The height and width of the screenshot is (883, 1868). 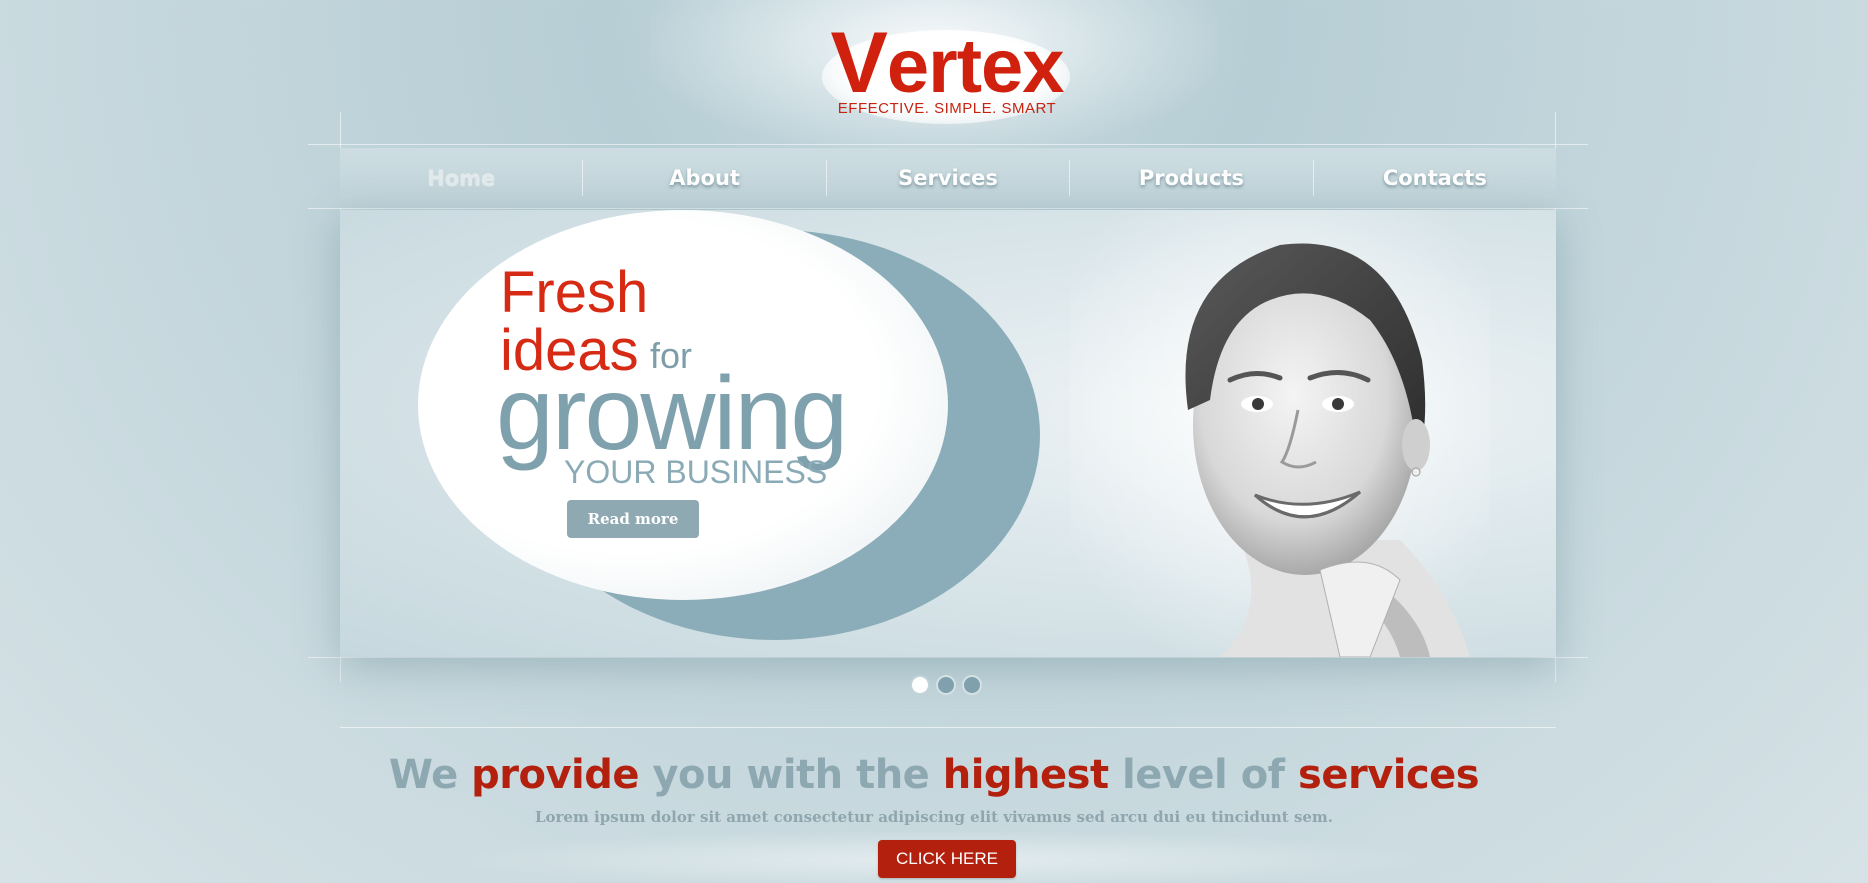 I want to click on hero-heading-line4: YOUR BUSINESS, so click(x=696, y=472).